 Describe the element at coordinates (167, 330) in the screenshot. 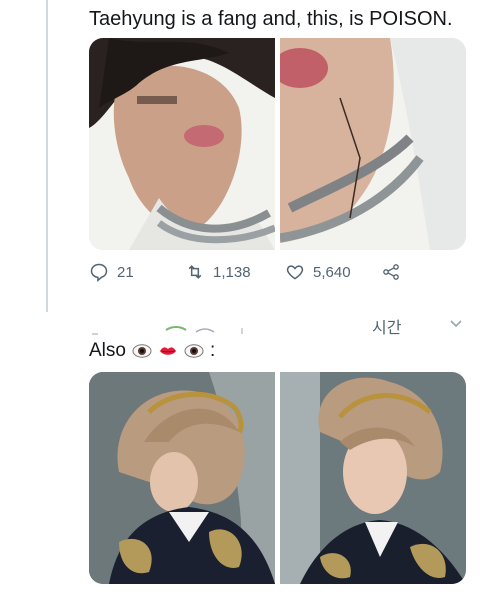

I see `faint-emoji-fragments` at that location.